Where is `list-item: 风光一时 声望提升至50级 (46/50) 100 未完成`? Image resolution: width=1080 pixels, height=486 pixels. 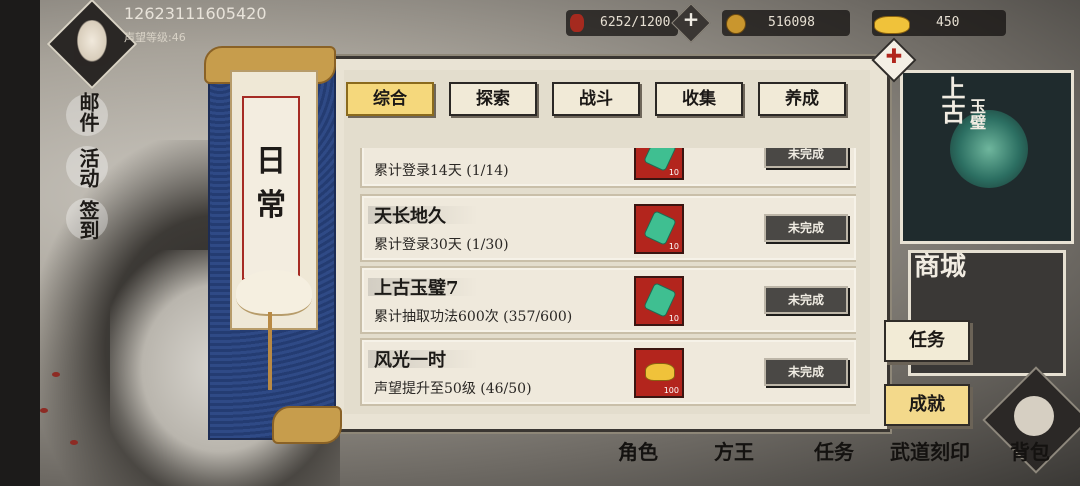
list-item: 风光一时 声望提升至50级 (46/50) 100 未完成 is located at coordinates (608, 372).